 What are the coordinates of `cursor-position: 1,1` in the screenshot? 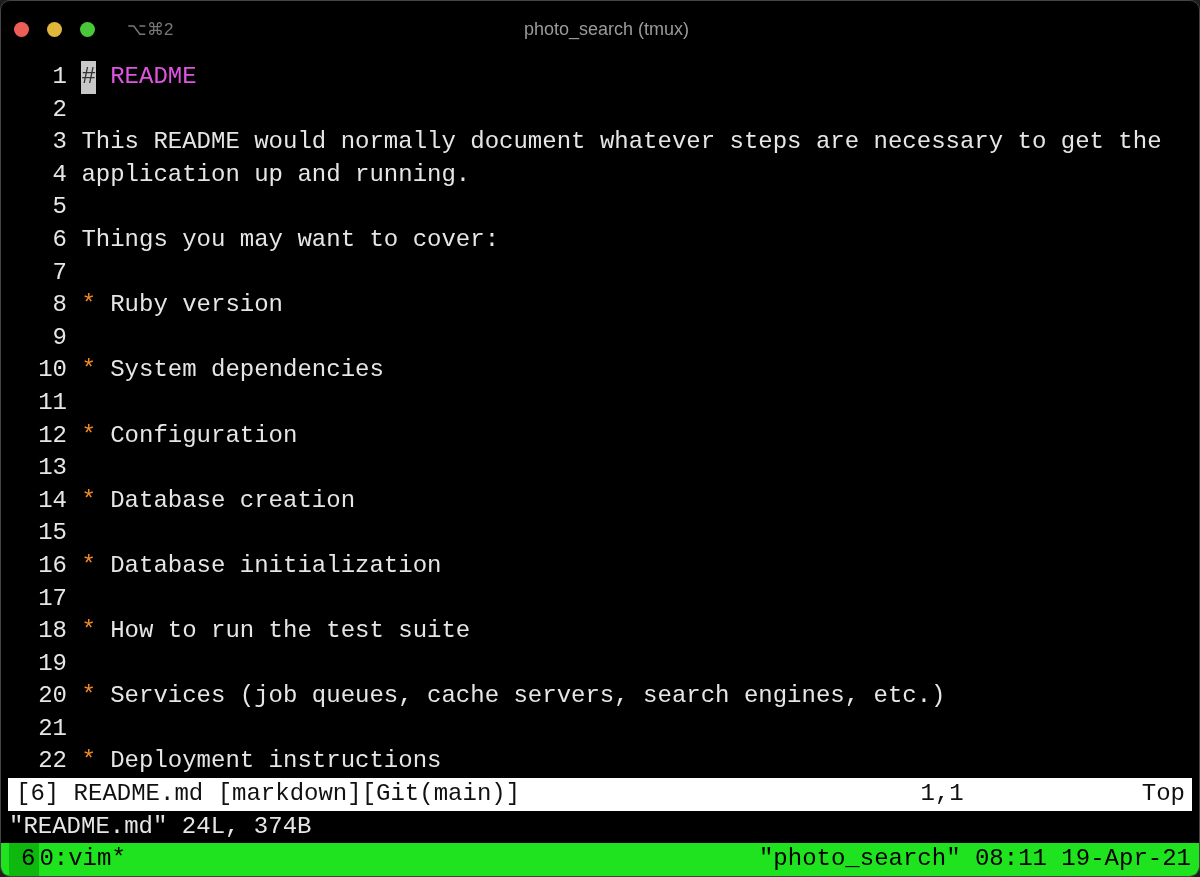 It's located at (942, 794).